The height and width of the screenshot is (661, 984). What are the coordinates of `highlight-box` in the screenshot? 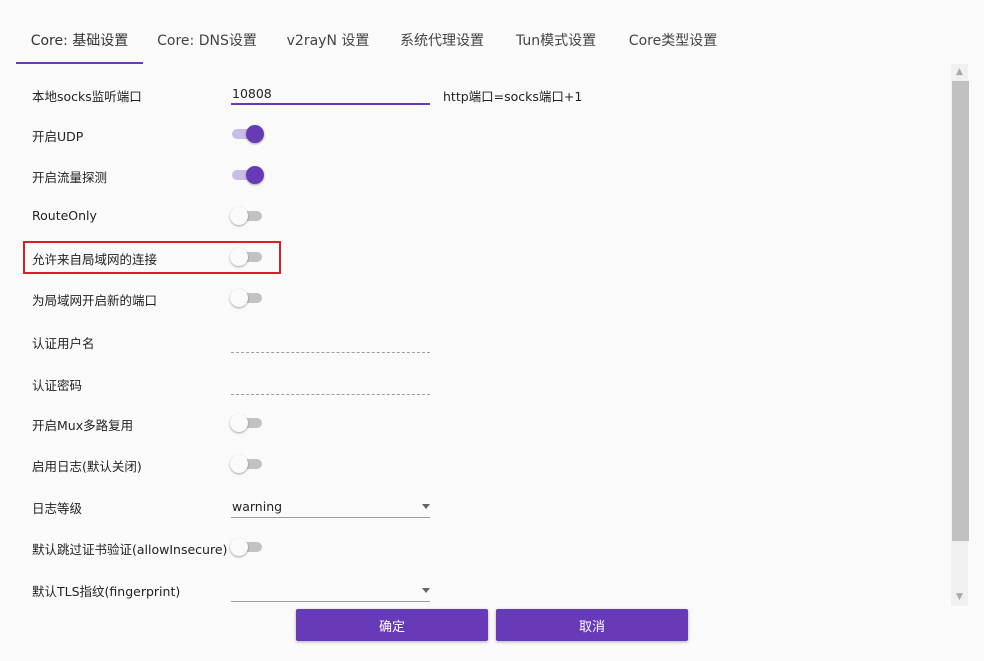 It's located at (152, 257).